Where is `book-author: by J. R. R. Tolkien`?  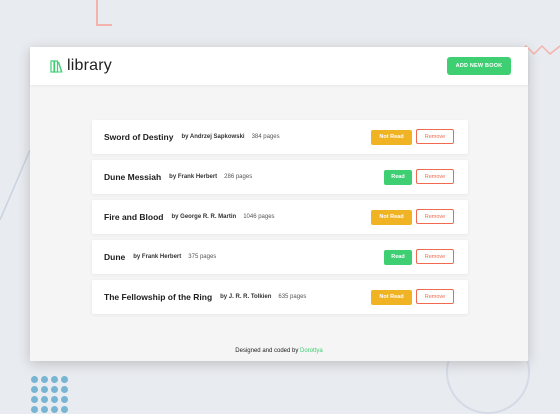
book-author: by J. R. R. Tolkien is located at coordinates (246, 297).